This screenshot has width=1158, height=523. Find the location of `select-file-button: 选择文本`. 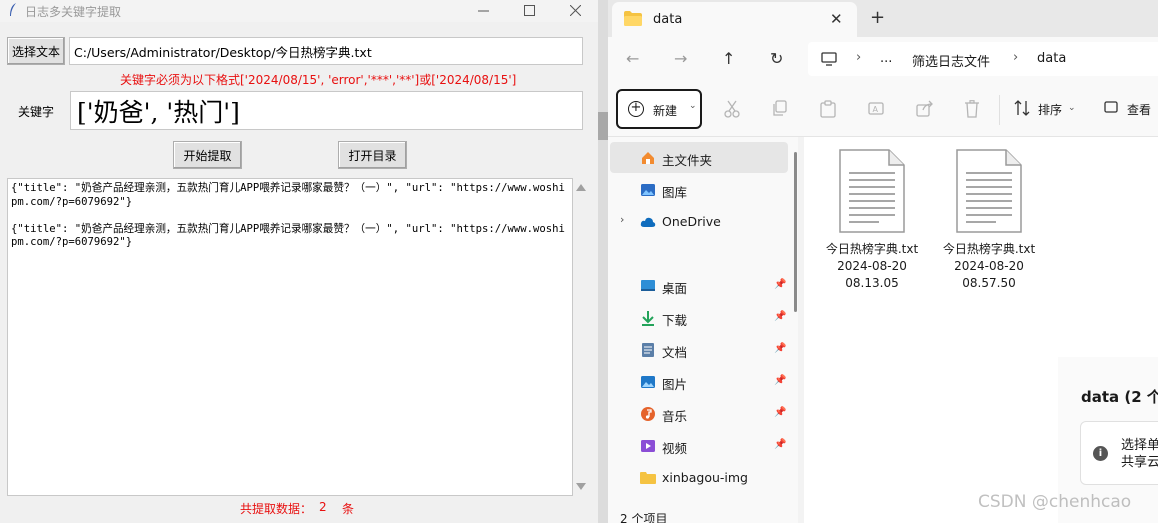

select-file-button: 选择文本 is located at coordinates (36, 51).